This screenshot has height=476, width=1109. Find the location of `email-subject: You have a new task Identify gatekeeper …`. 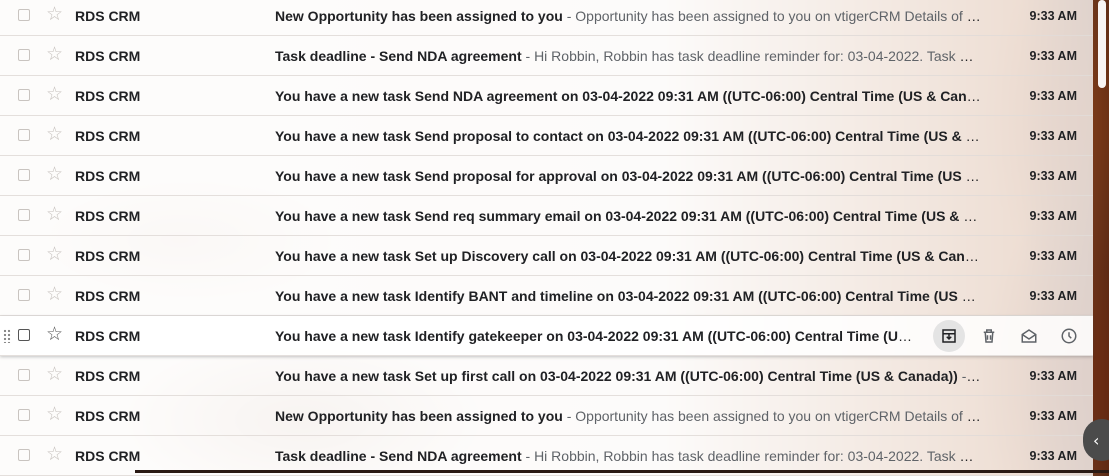

email-subject: You have a new task Identify gatekeeper … is located at coordinates (595, 336).